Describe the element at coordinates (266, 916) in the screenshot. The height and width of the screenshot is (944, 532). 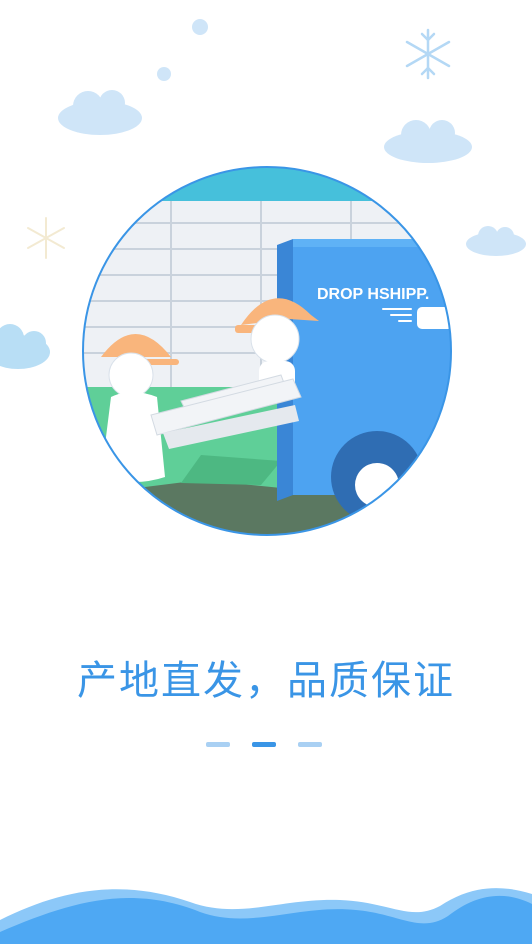
I see `bottom-wave` at that location.